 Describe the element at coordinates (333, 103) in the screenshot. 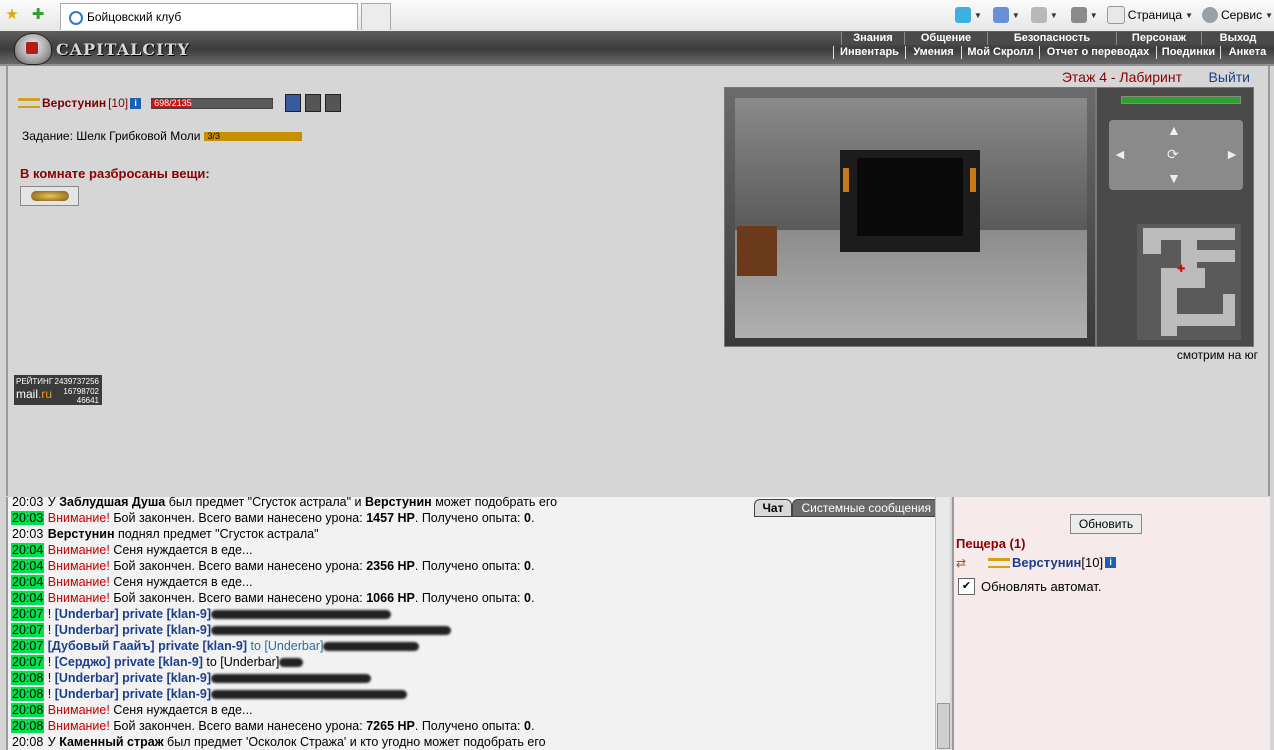

I see `emblem-badge-icon` at that location.